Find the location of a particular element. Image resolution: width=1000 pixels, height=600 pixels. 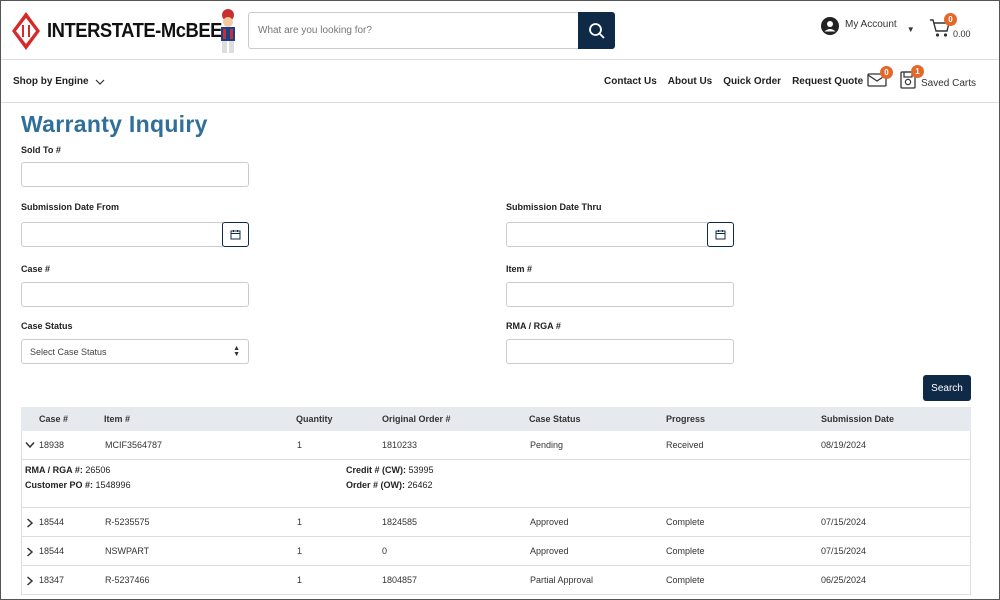

account-label: My Account is located at coordinates (871, 24).